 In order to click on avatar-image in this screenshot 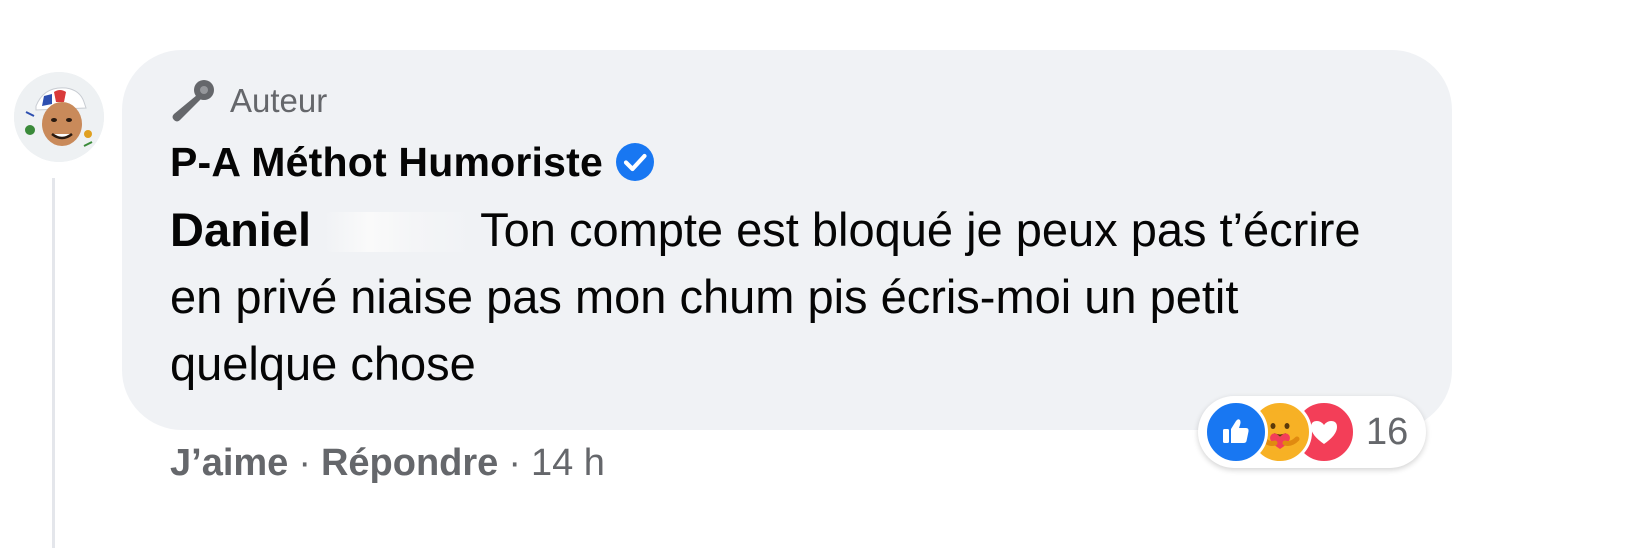, I will do `click(59, 117)`.